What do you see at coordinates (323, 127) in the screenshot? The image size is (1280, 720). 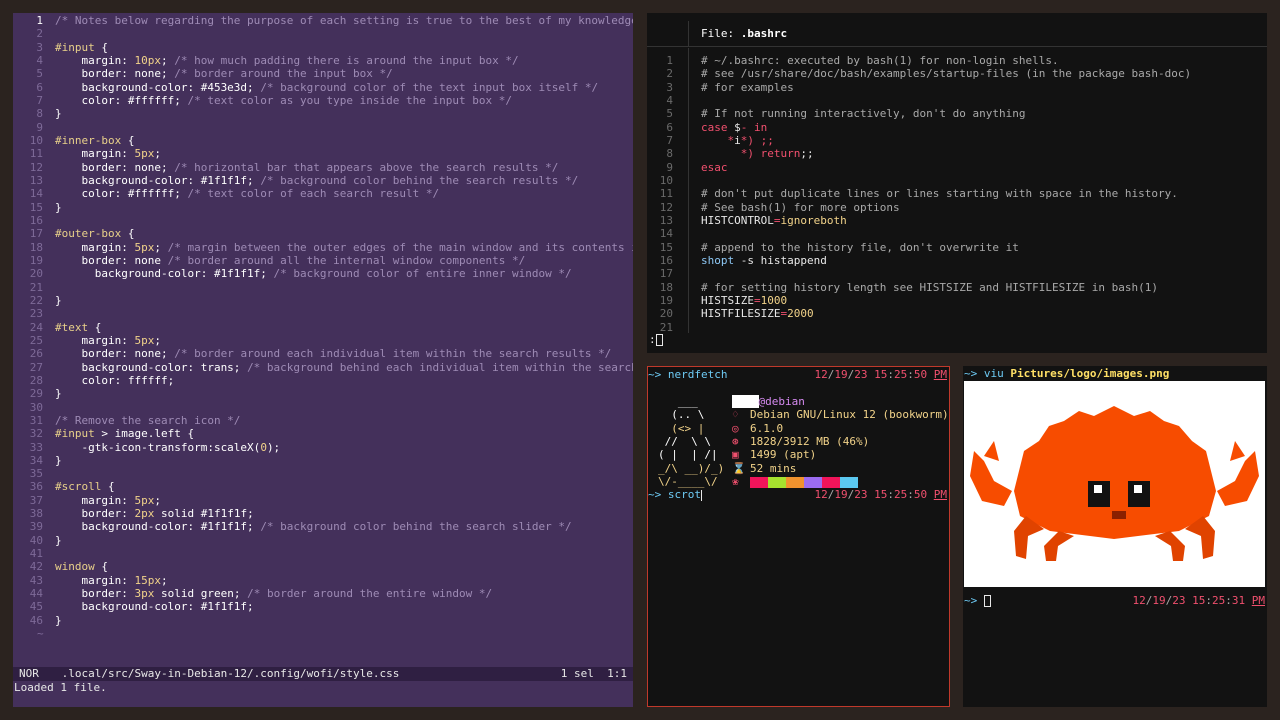 I see `code-line: 9` at bounding box center [323, 127].